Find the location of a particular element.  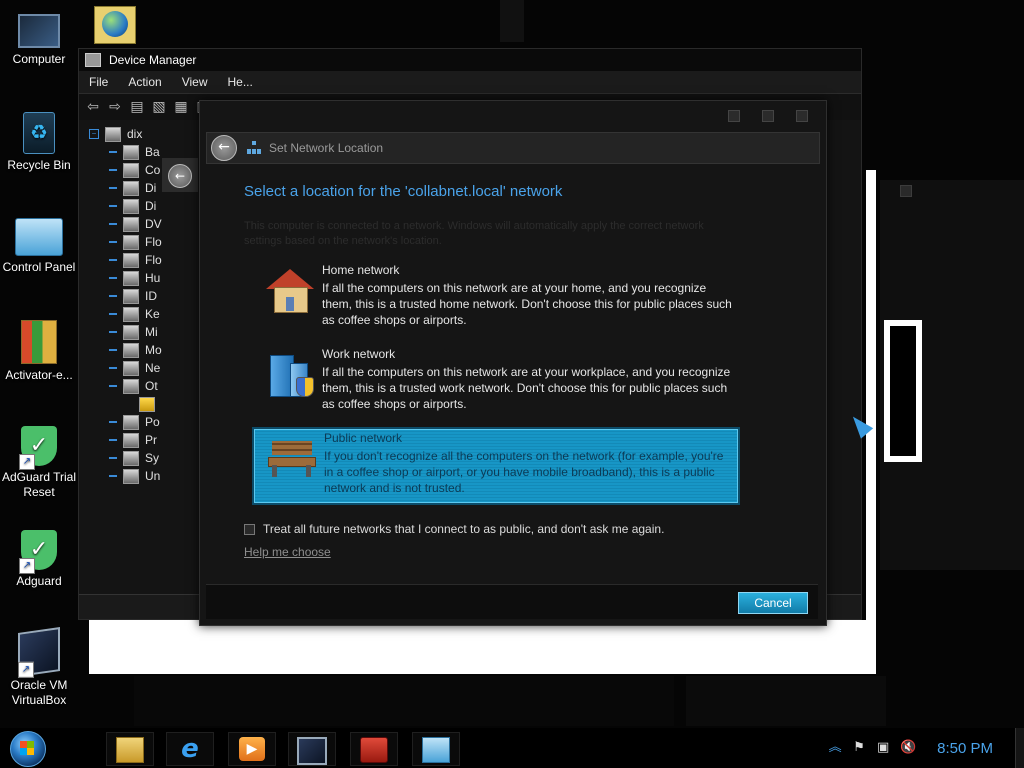

tree-item: Mi is located at coordinates (145, 332).